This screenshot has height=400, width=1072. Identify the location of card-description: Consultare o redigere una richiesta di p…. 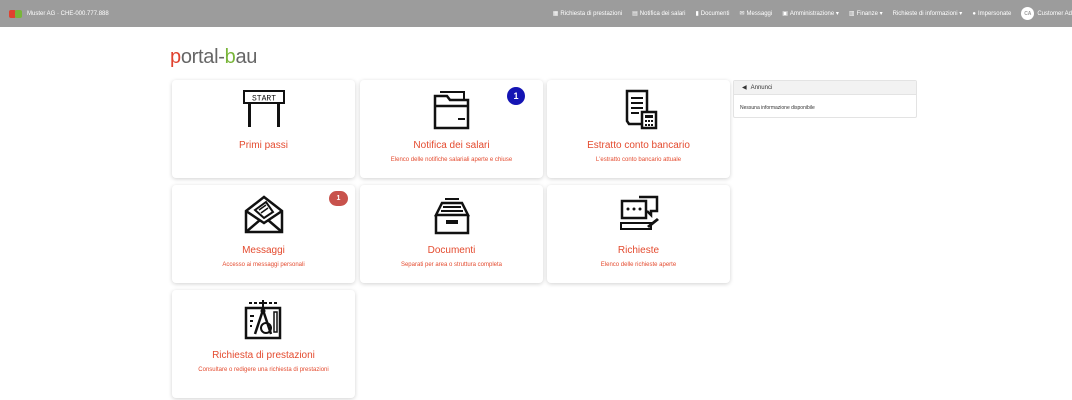
(263, 370).